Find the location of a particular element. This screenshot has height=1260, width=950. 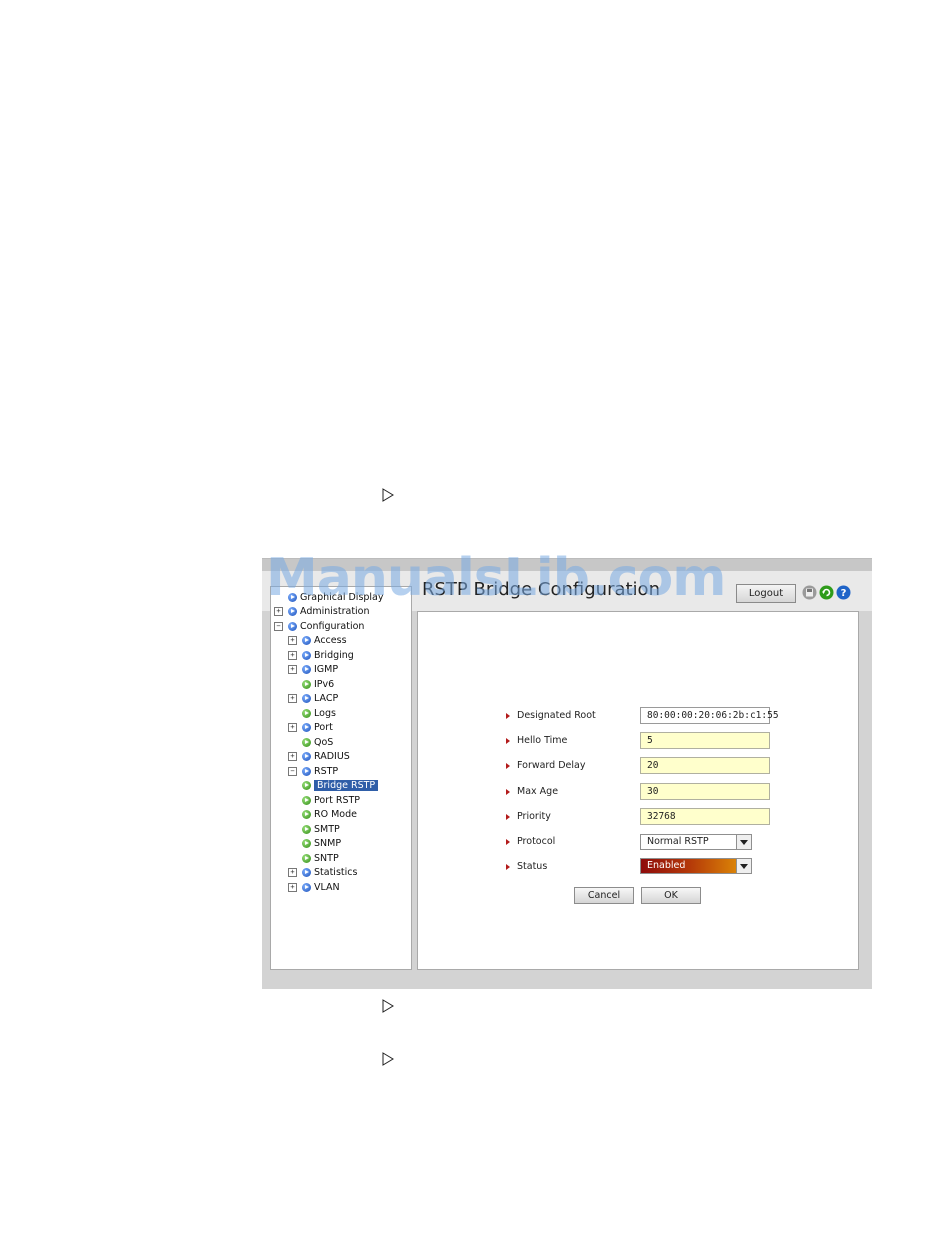

nav-item-label: RADIUS is located at coordinates (332, 756).